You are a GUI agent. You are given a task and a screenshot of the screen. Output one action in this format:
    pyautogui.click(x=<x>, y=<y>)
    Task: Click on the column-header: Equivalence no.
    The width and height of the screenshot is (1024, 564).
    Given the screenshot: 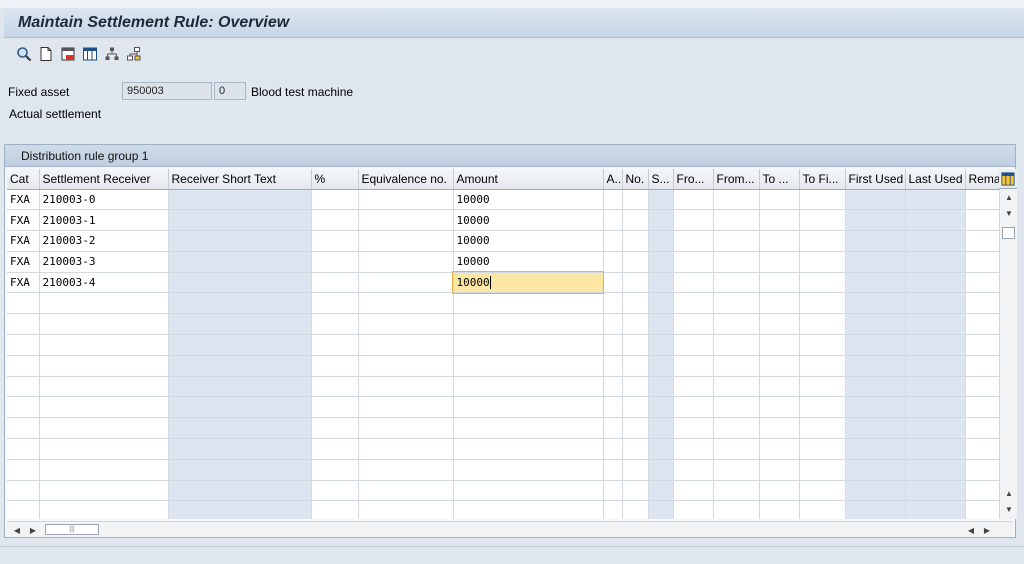 What is the action you would take?
    pyautogui.click(x=406, y=179)
    